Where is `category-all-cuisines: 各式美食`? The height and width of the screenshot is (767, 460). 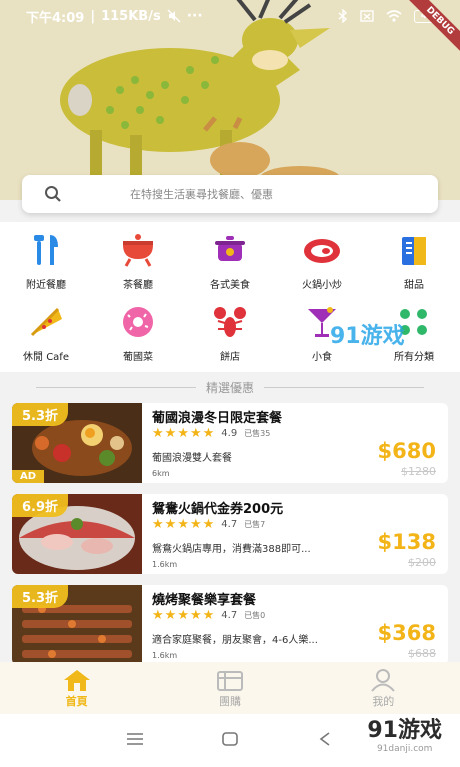 category-all-cuisines: 各式美食 is located at coordinates (230, 258).